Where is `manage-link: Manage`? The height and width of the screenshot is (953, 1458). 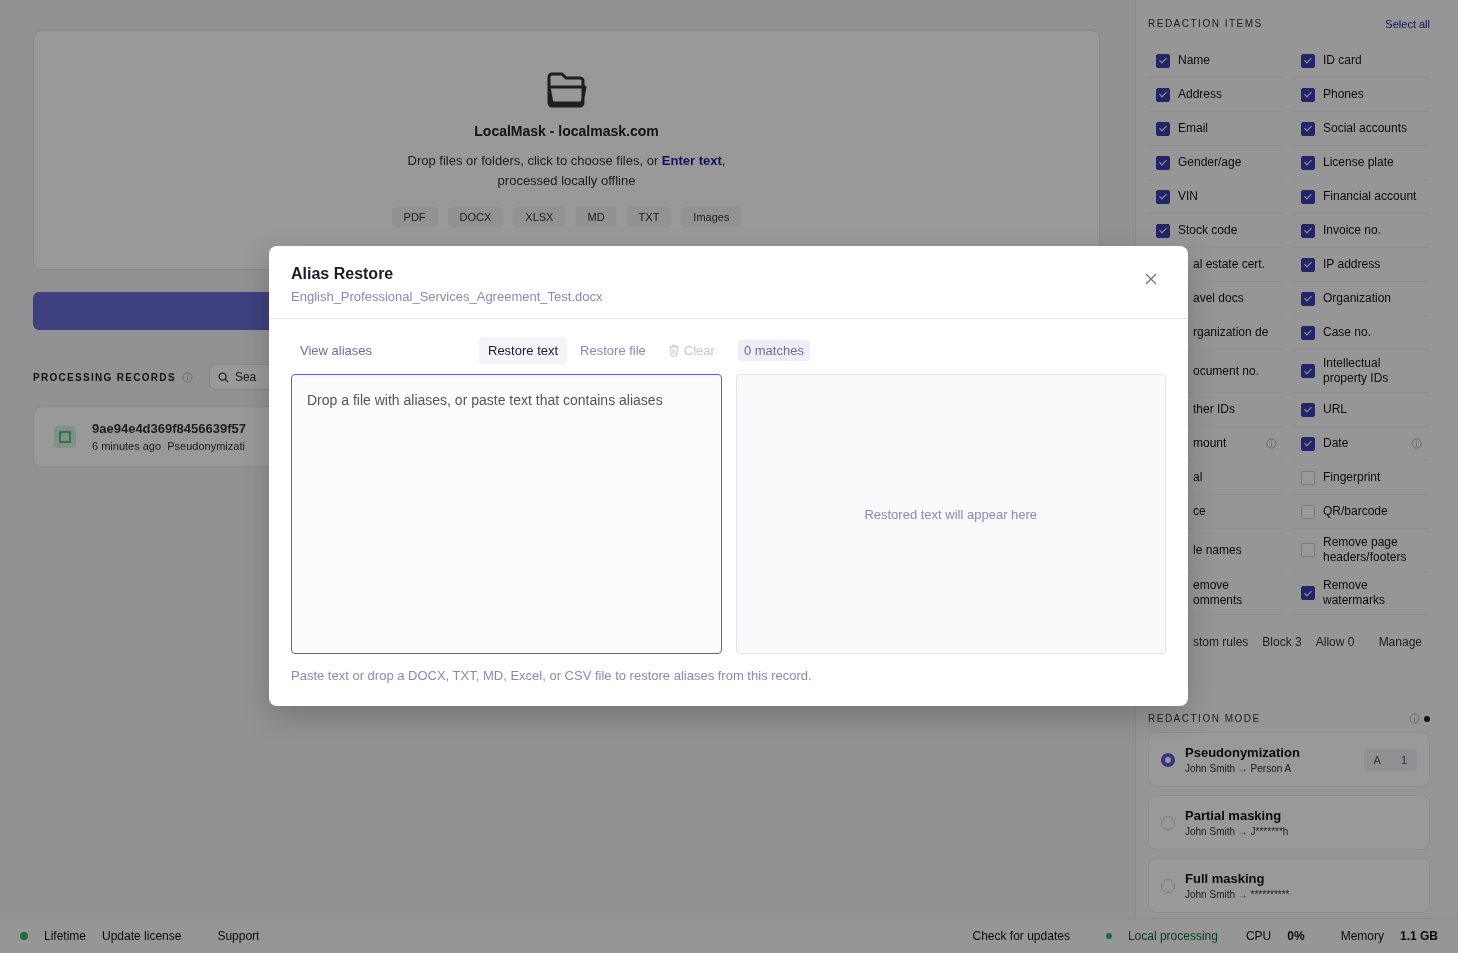 manage-link: Manage is located at coordinates (1400, 642).